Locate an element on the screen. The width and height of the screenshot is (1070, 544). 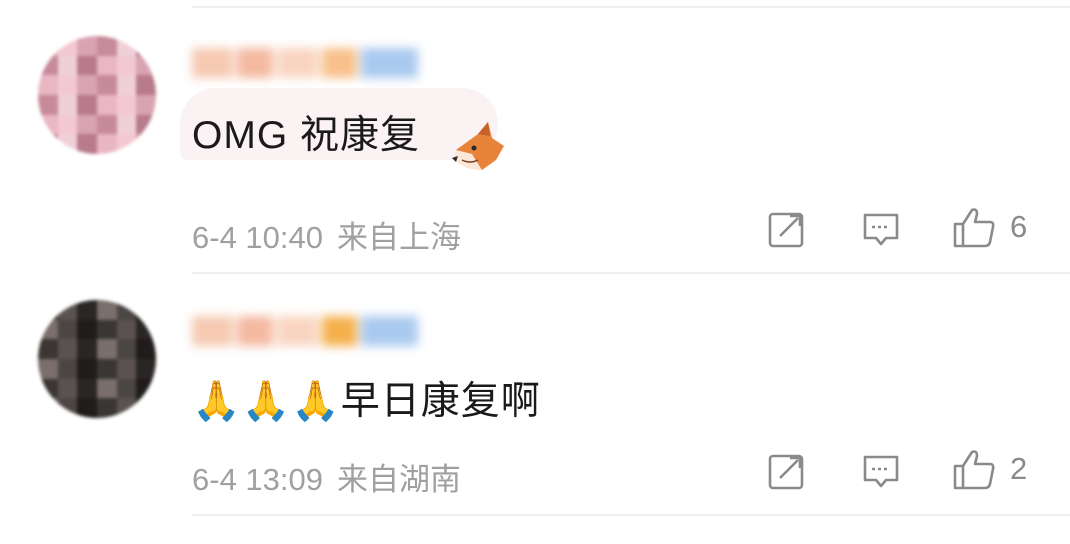
share-icon is located at coordinates (786, 472).